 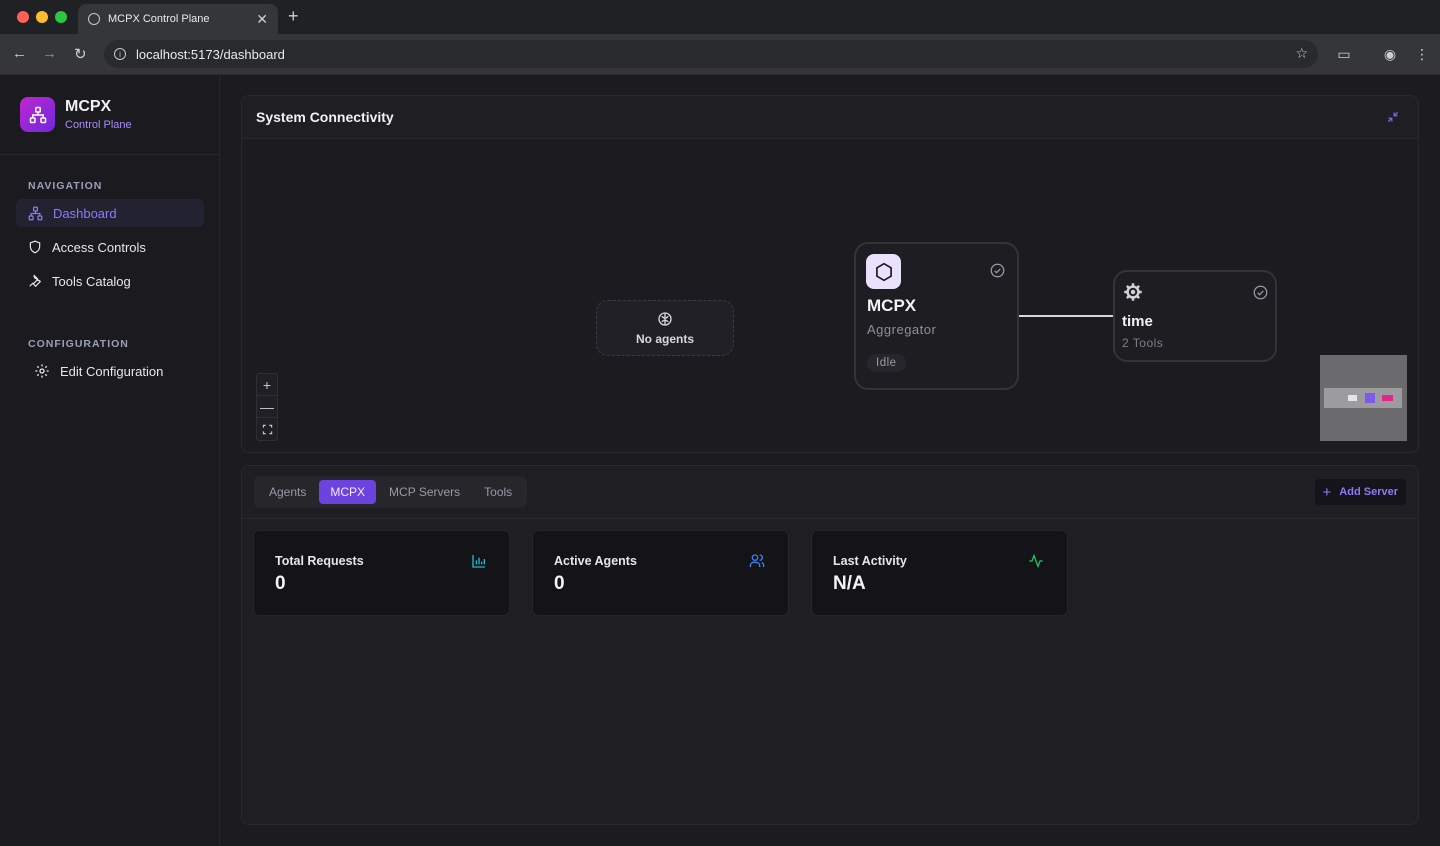 I want to click on sidebar-item-label: Access Controls, so click(x=99, y=247).